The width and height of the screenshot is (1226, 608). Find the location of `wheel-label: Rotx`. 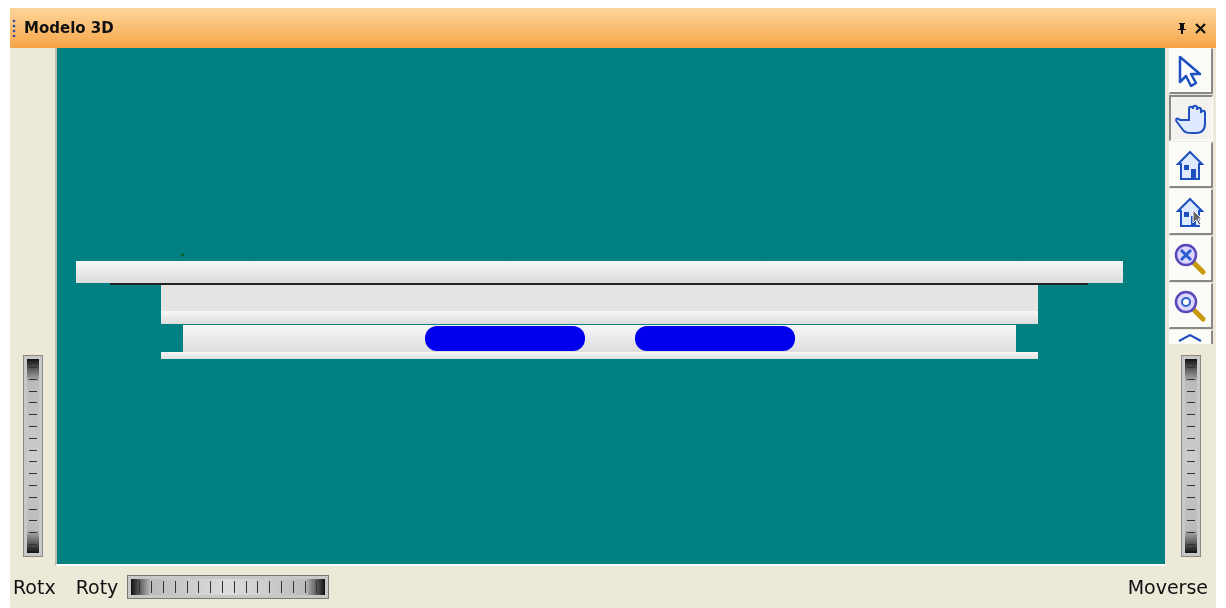

wheel-label: Rotx is located at coordinates (34, 587).